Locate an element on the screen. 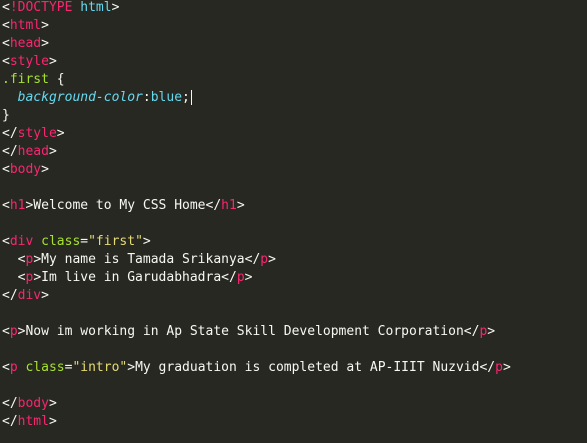 The width and height of the screenshot is (587, 443). code-token: .first is located at coordinates (25, 79).